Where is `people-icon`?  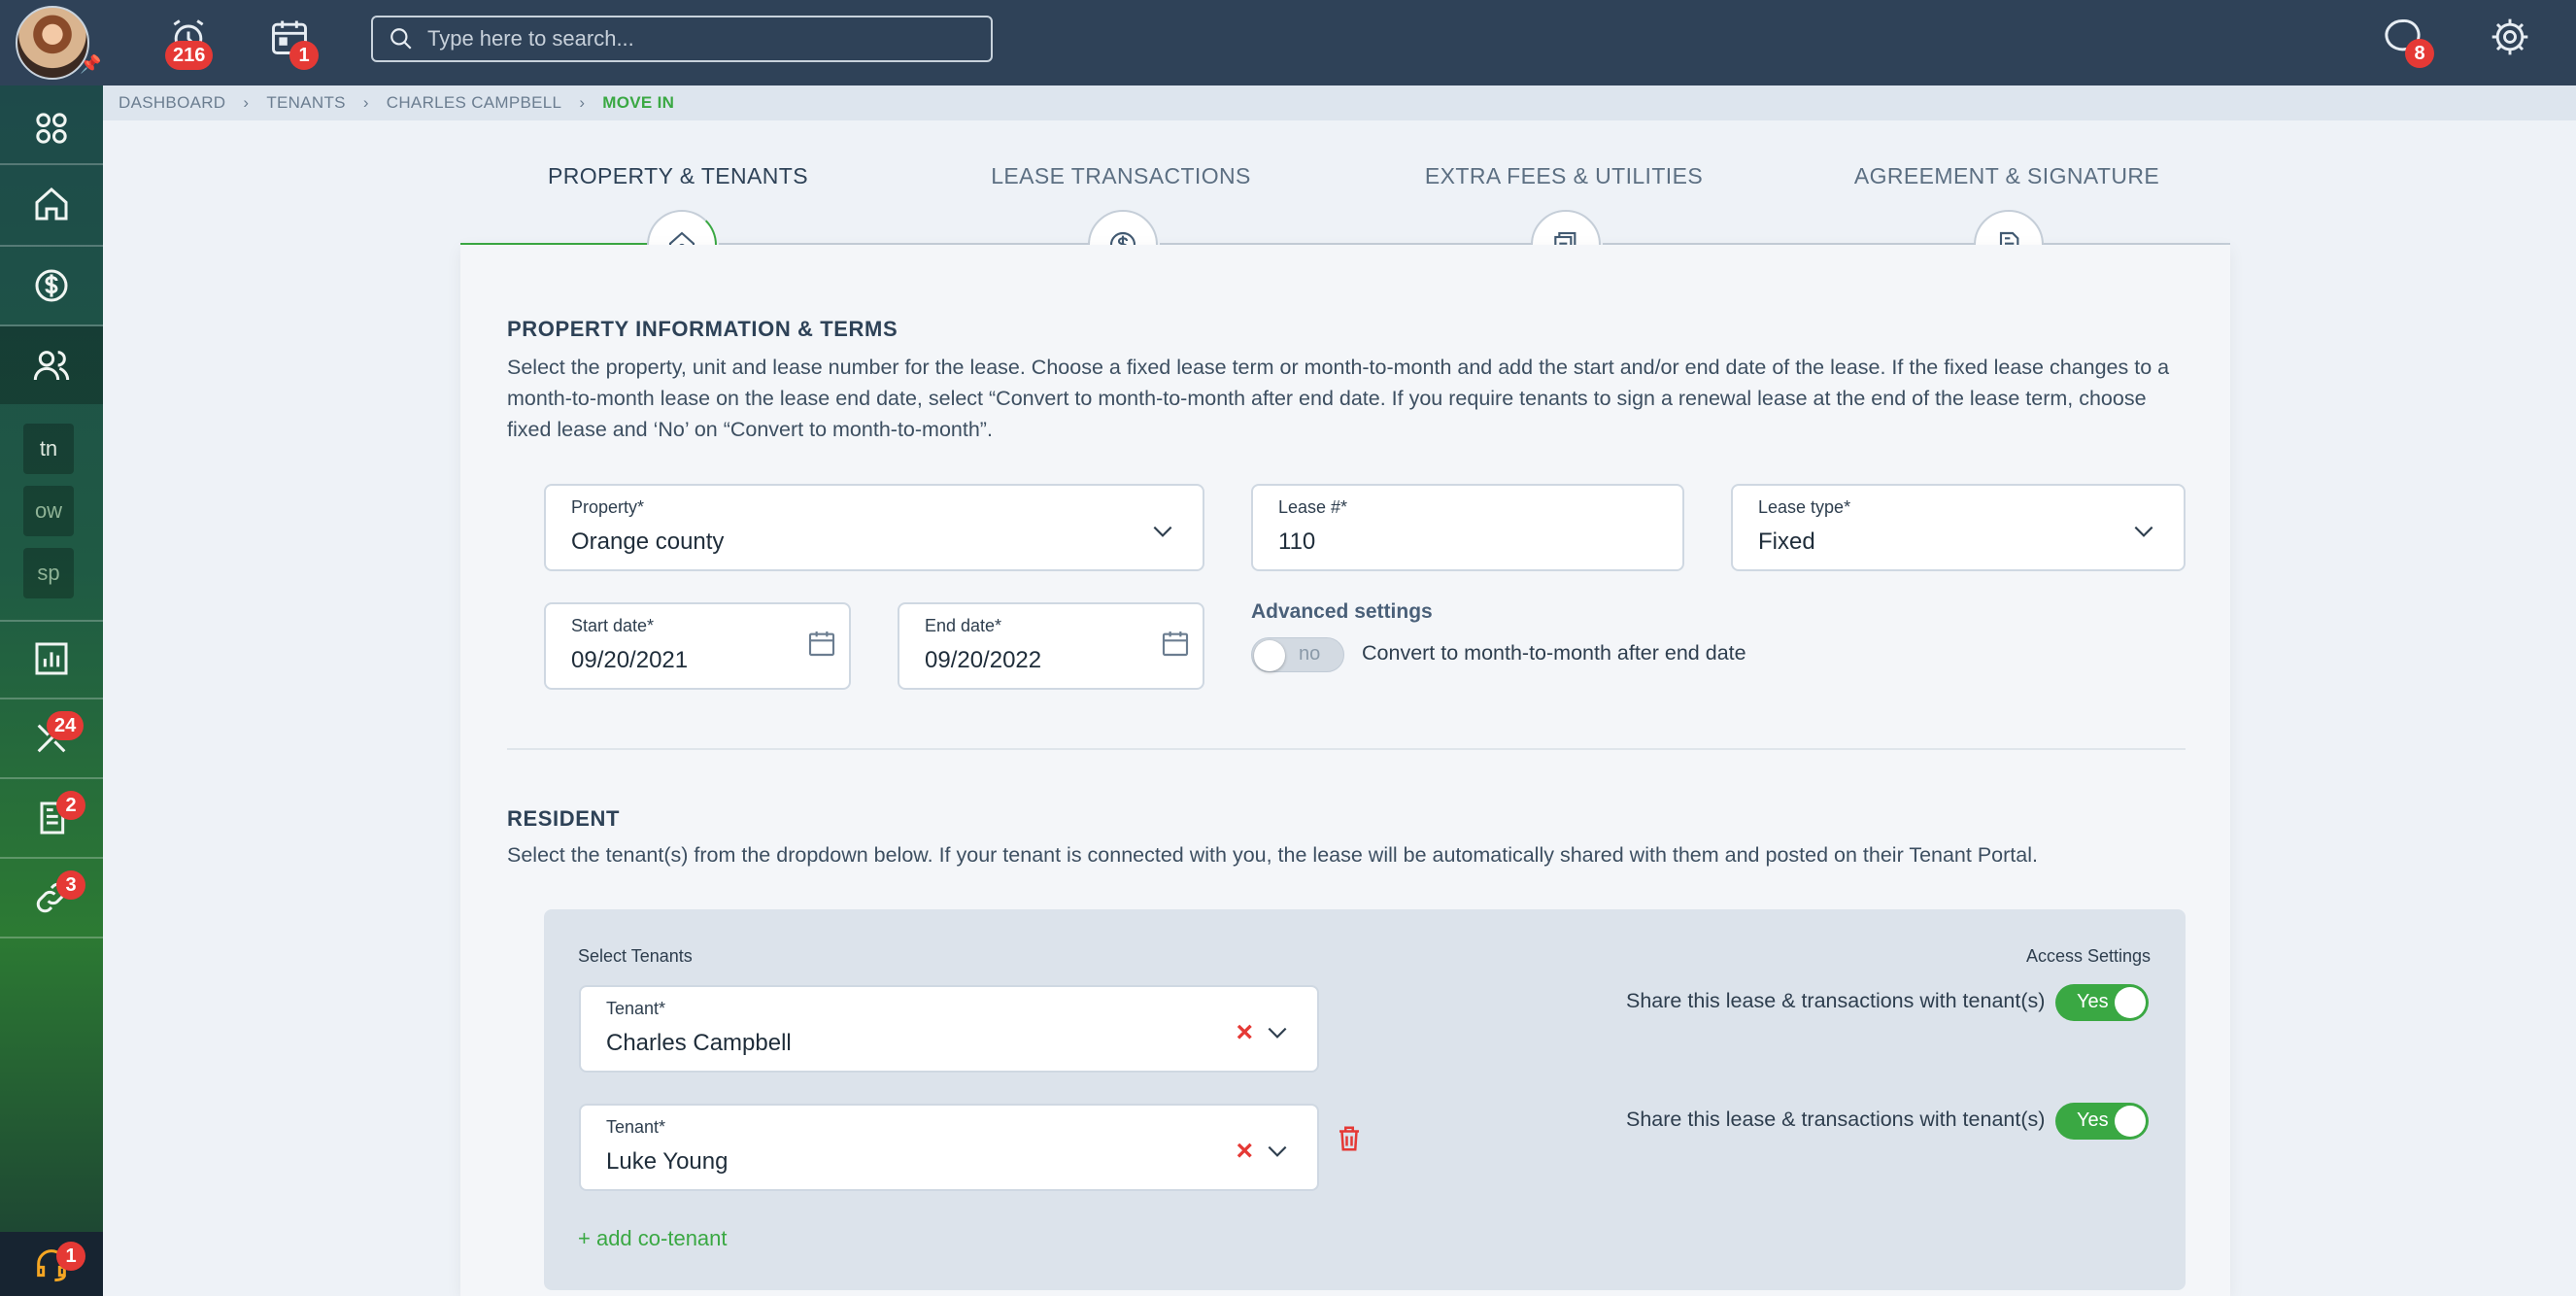 people-icon is located at coordinates (51, 366).